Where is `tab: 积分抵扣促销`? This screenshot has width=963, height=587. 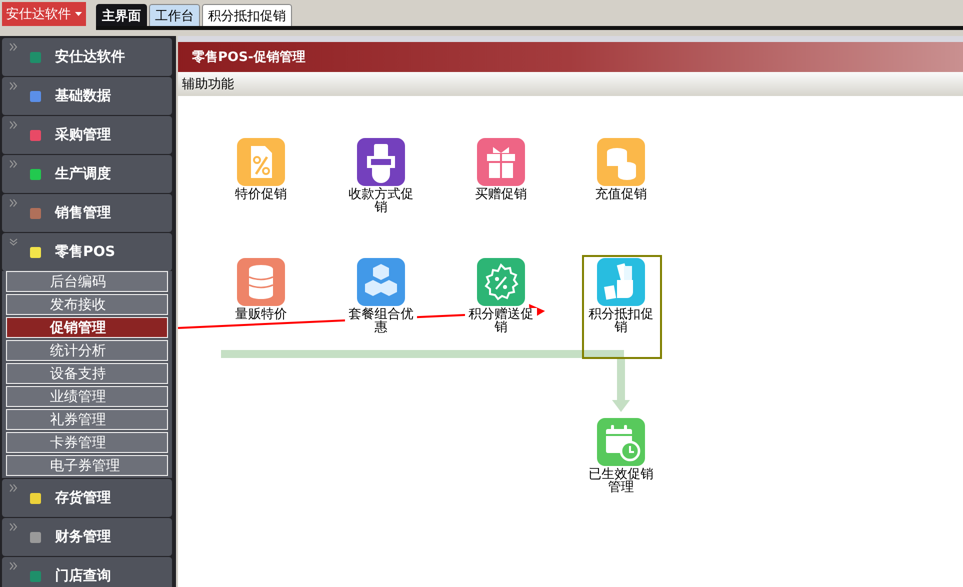 tab: 积分抵扣促销 is located at coordinates (247, 15).